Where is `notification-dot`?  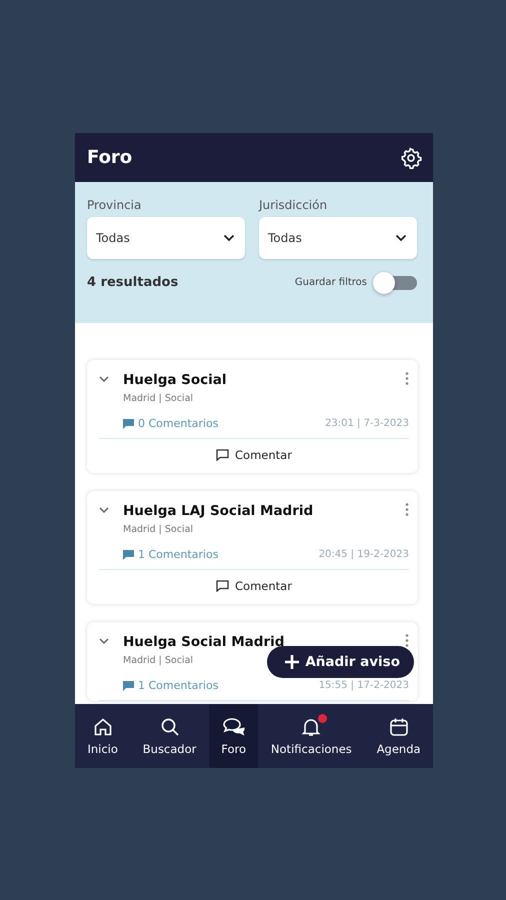 notification-dot is located at coordinates (323, 718).